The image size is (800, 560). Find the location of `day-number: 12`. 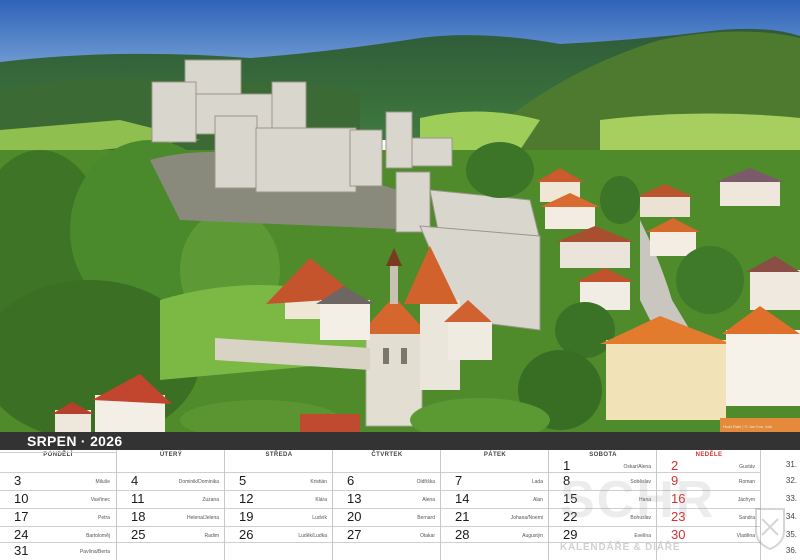

day-number: 12 is located at coordinates (246, 498).